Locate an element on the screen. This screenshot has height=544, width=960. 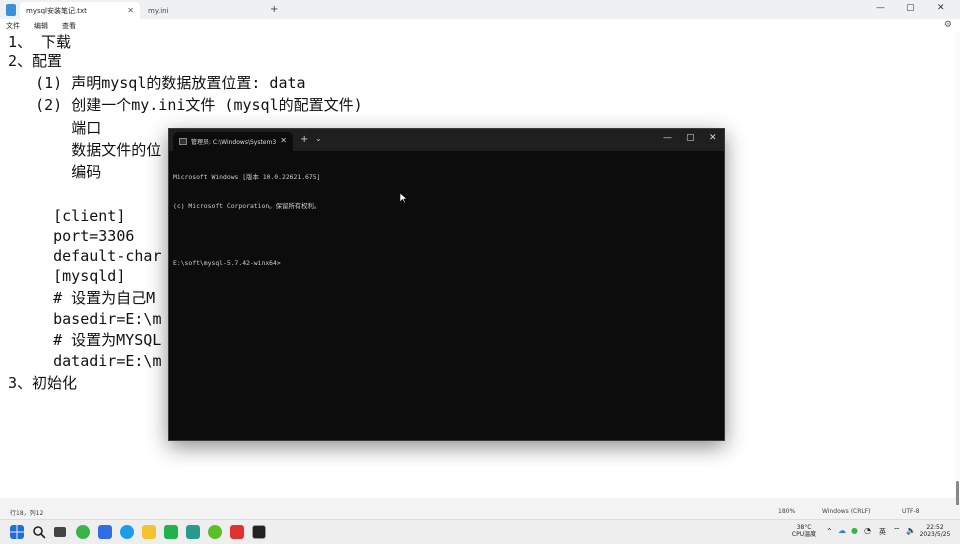
terminal-icon is located at coordinates (183, 141).